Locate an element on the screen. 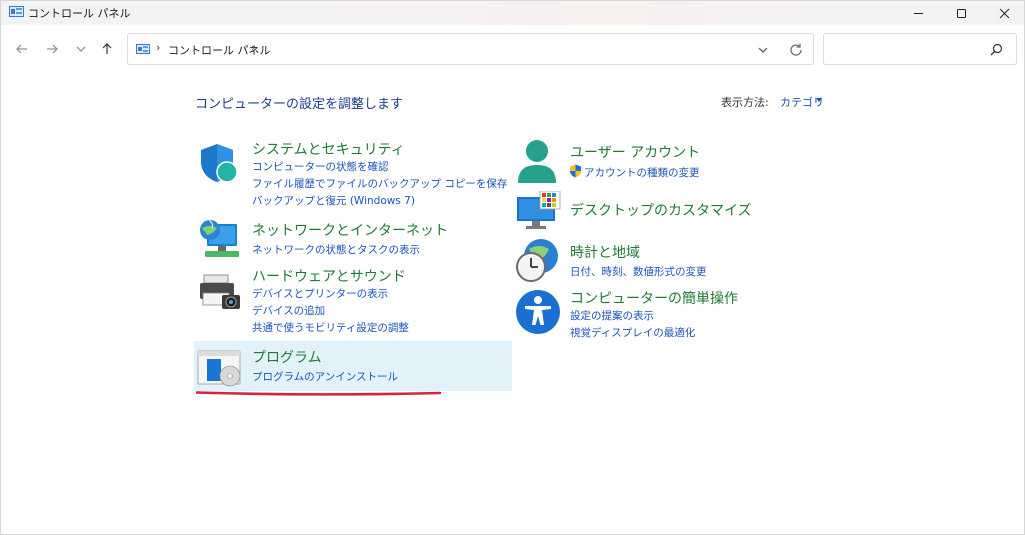 This screenshot has width=1025, height=535. category-ease-of-access: コンピューターの簡単操作 is located at coordinates (654, 298).